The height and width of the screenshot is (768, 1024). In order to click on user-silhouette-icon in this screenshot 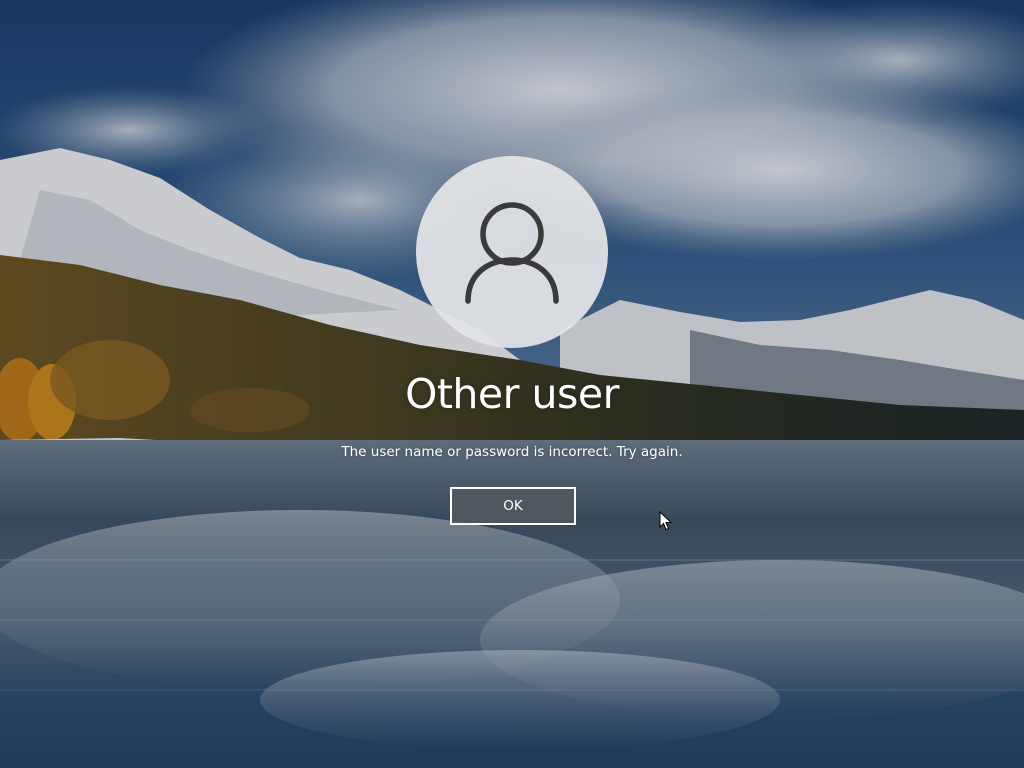, I will do `click(512, 253)`.